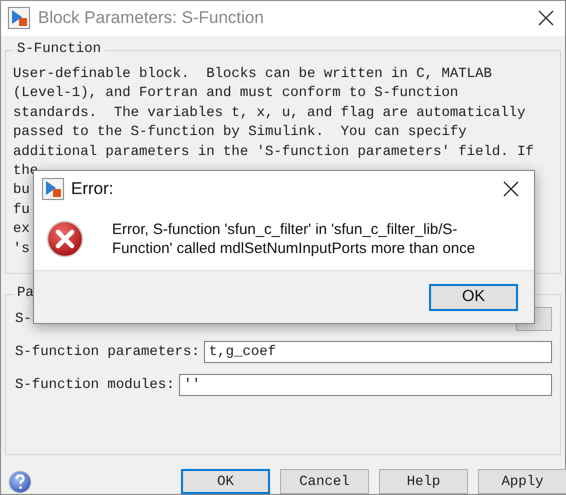  Describe the element at coordinates (21, 210) in the screenshot. I see `description-text: fu` at that location.